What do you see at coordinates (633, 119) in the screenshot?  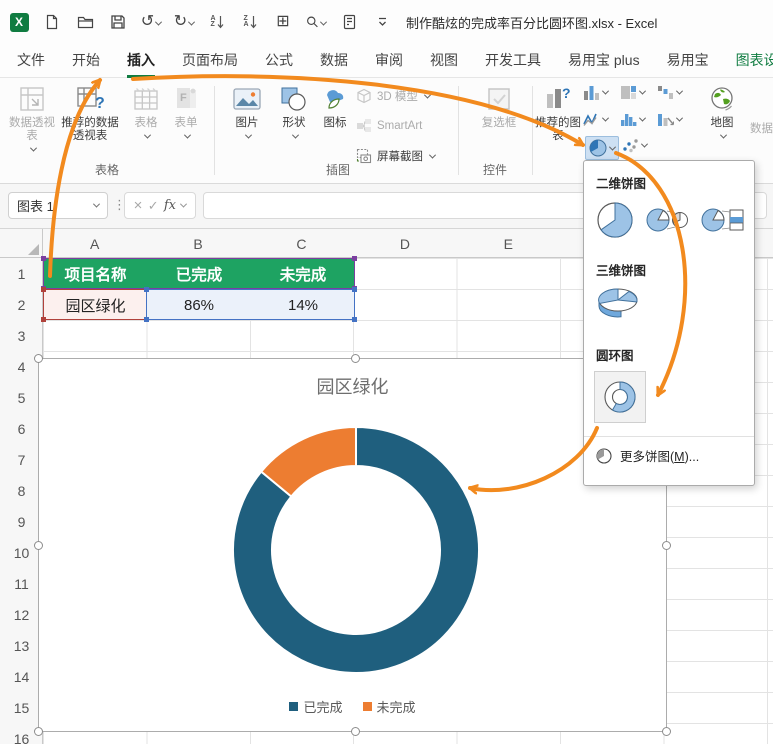 I see `insert-histogram-chart-button` at bounding box center [633, 119].